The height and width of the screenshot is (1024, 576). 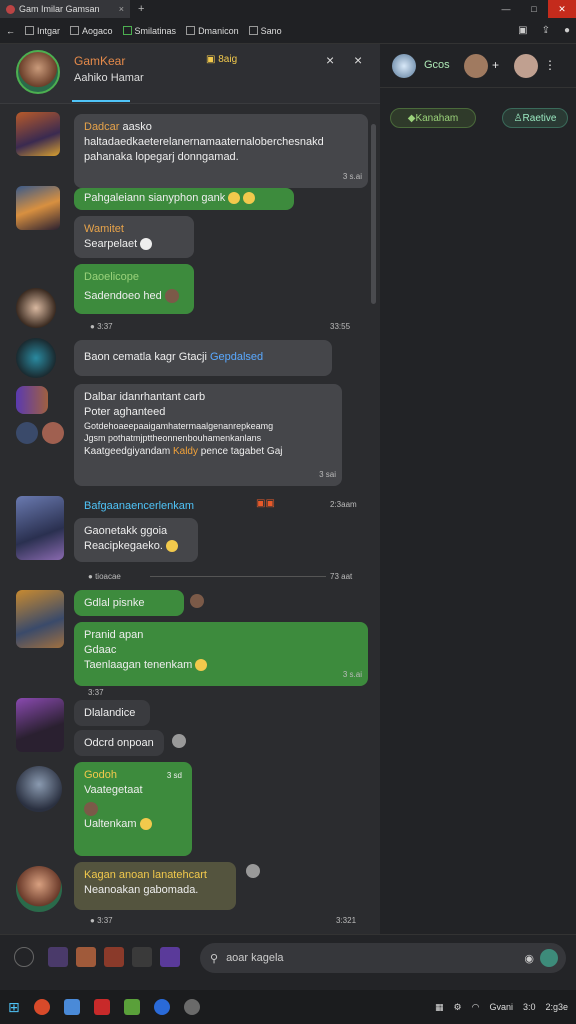 What do you see at coordinates (191, 30) in the screenshot?
I see `bookmark-icon` at bounding box center [191, 30].